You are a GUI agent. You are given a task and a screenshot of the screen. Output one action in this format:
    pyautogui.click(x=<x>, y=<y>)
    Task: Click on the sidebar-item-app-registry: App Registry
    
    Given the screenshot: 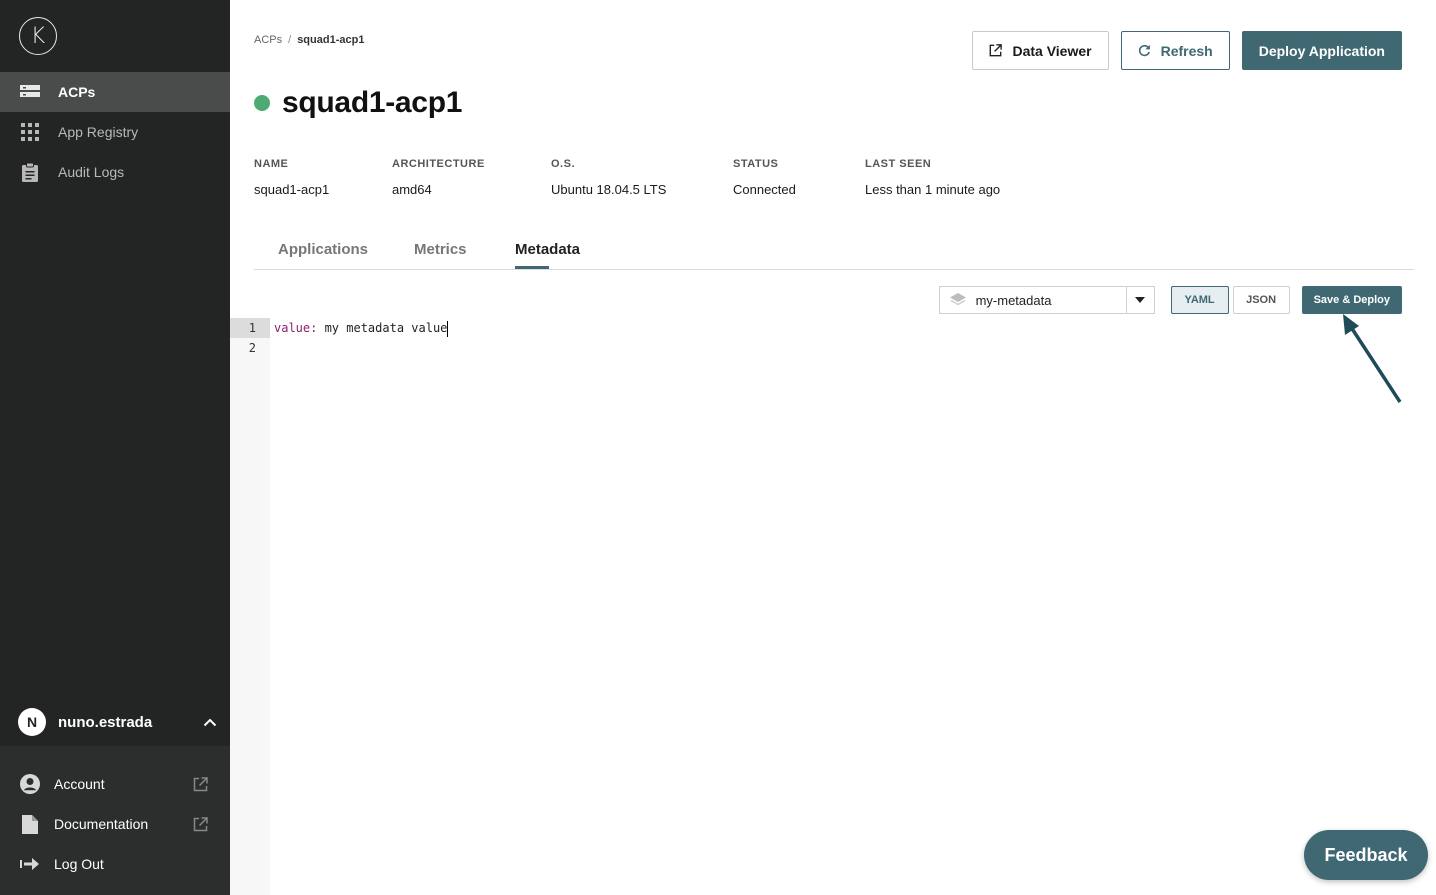 What is the action you would take?
    pyautogui.click(x=115, y=132)
    